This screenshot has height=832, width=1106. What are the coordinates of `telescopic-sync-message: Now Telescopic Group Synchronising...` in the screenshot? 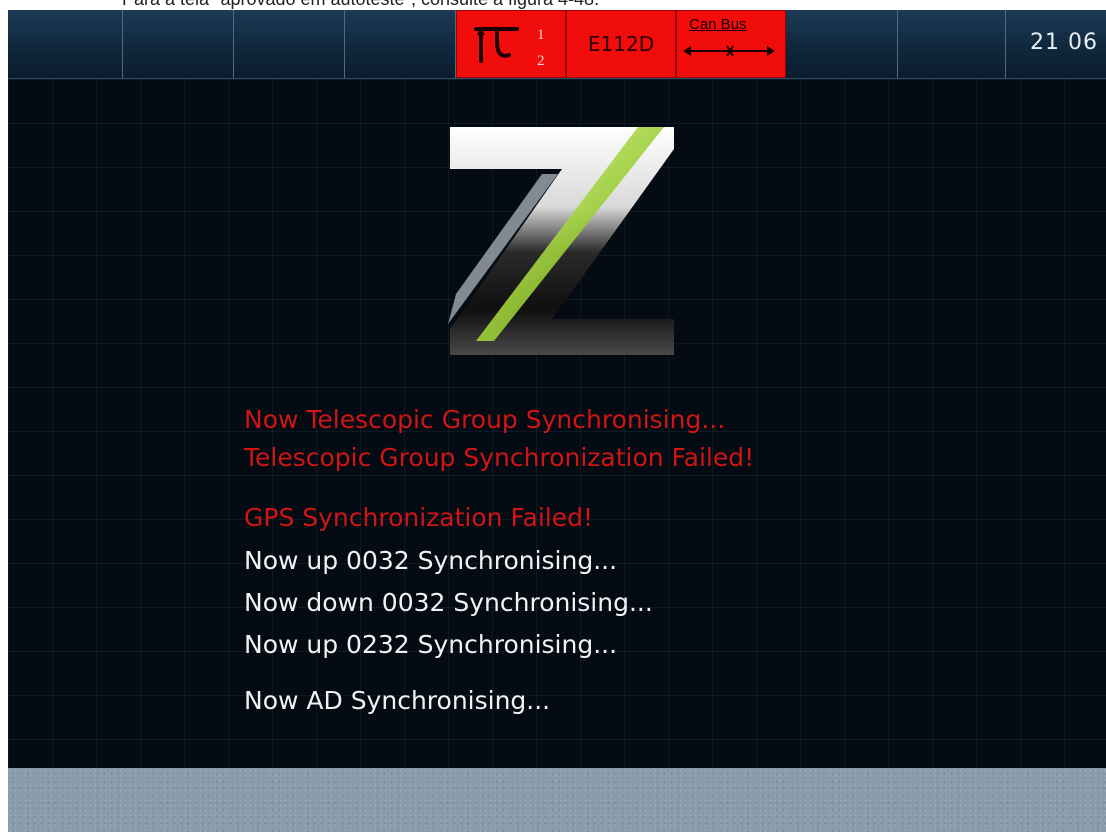 It's located at (485, 419).